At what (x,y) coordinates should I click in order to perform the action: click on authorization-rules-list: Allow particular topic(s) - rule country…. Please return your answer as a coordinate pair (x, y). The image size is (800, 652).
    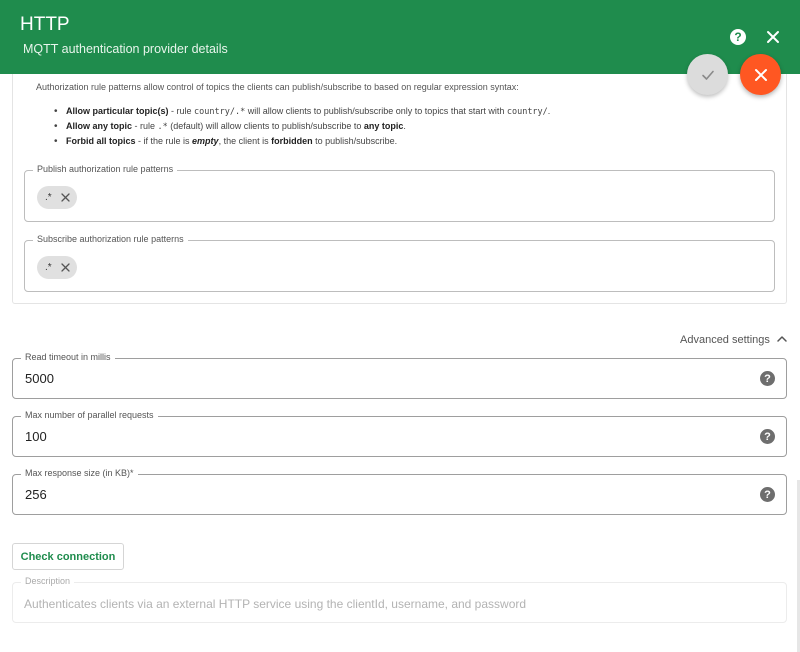
    Looking at the image, I should click on (302, 126).